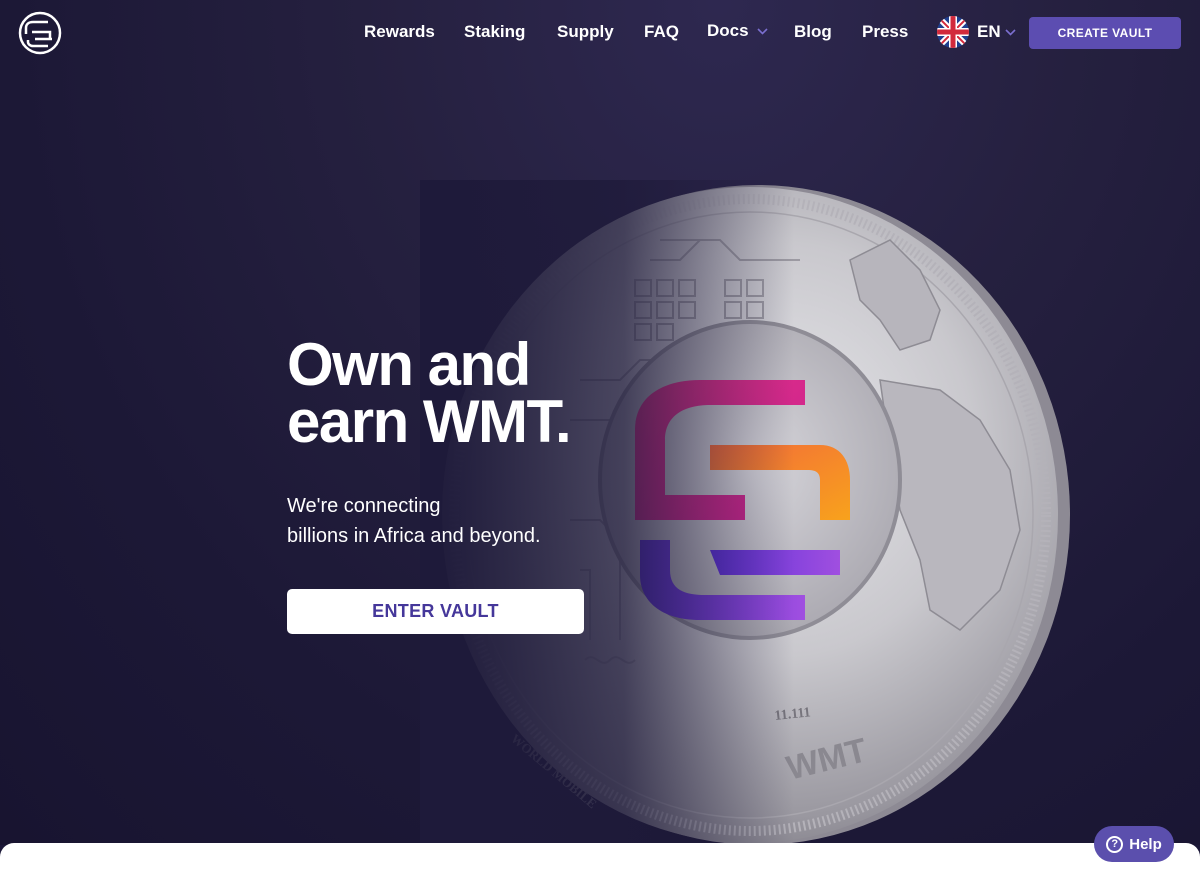 This screenshot has height=893, width=1200. What do you see at coordinates (435, 611) in the screenshot?
I see `enter-vault-button: ENTER VAULT` at bounding box center [435, 611].